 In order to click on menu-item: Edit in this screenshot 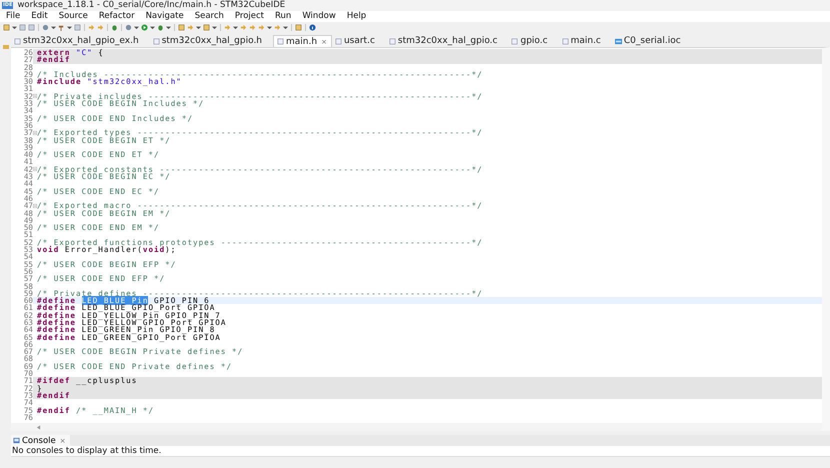, I will do `click(39, 16)`.